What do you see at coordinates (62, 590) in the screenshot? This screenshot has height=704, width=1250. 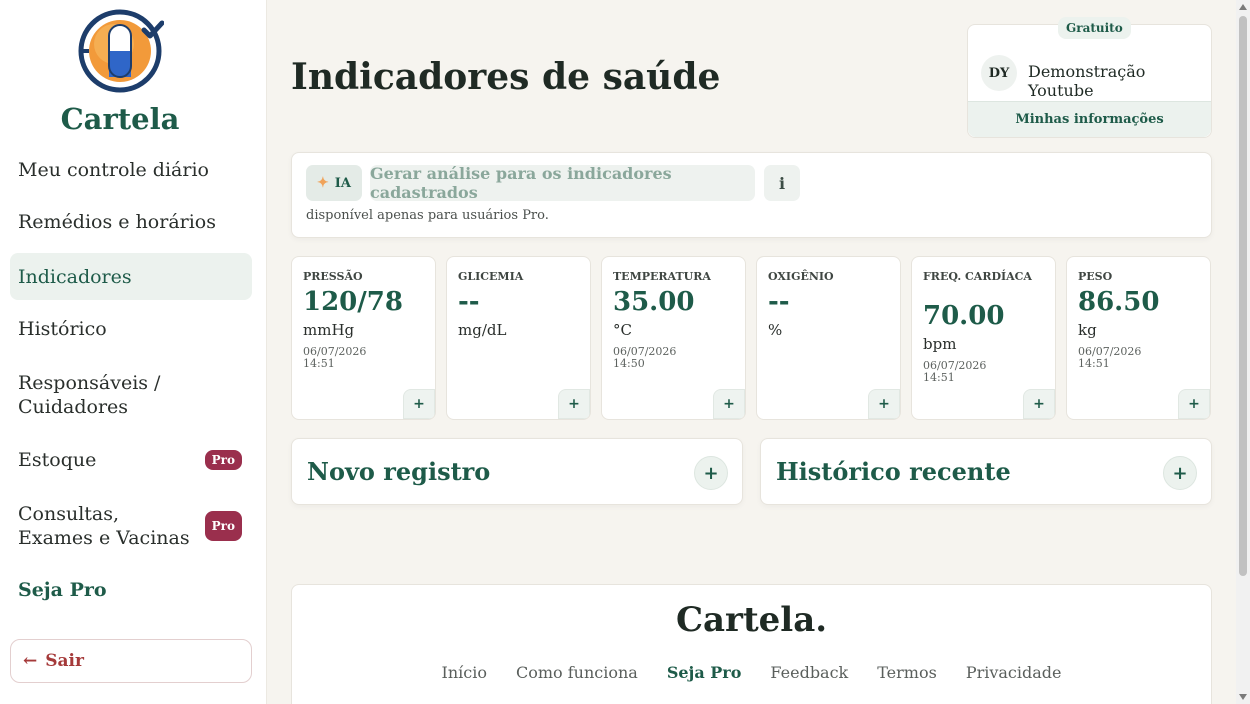 I see `sidebar-item-label: Seja Pro` at bounding box center [62, 590].